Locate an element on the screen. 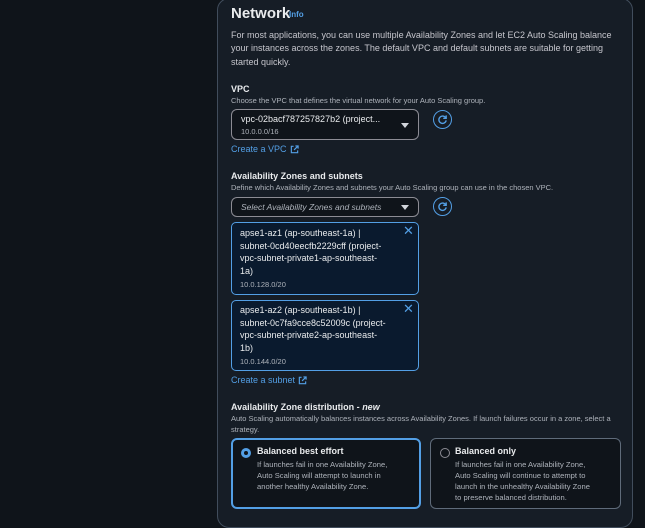 The height and width of the screenshot is (528, 645). create-vpc-link: Create a VPC is located at coordinates (265, 149).